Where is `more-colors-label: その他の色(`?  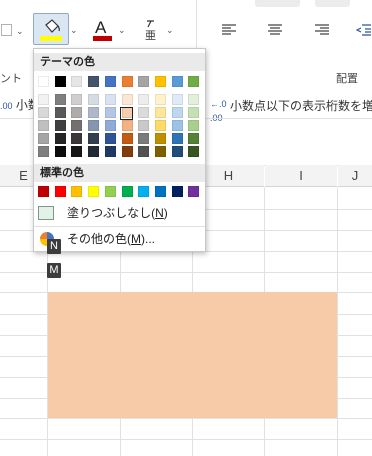
more-colors-label: その他の色( is located at coordinates (99, 239).